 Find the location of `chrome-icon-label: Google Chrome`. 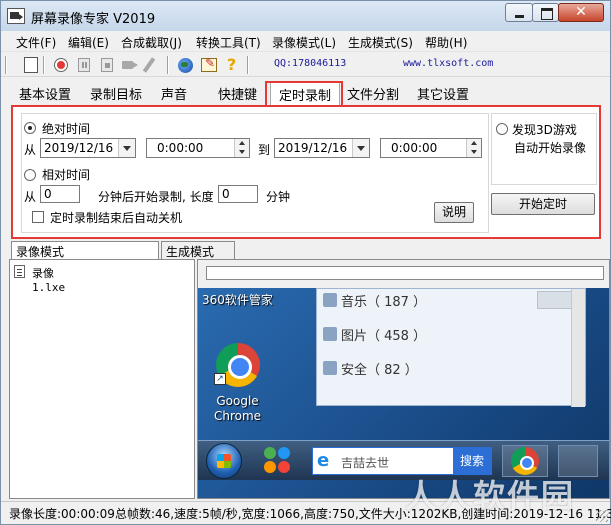

chrome-icon-label: Google Chrome is located at coordinates (237, 409).